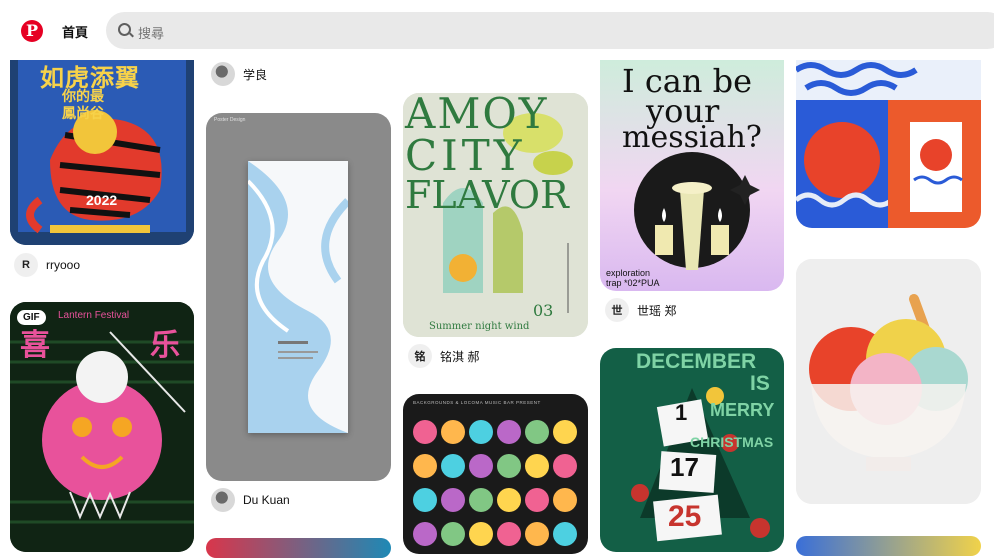  What do you see at coordinates (479, 326) in the screenshot?
I see `pin-amoy-caption: Summer night wind` at bounding box center [479, 326].